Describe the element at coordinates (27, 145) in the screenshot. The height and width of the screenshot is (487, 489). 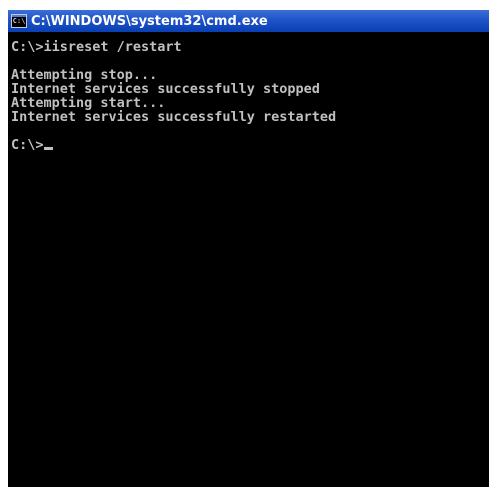
I see `console-prompt: C:\>` at that location.